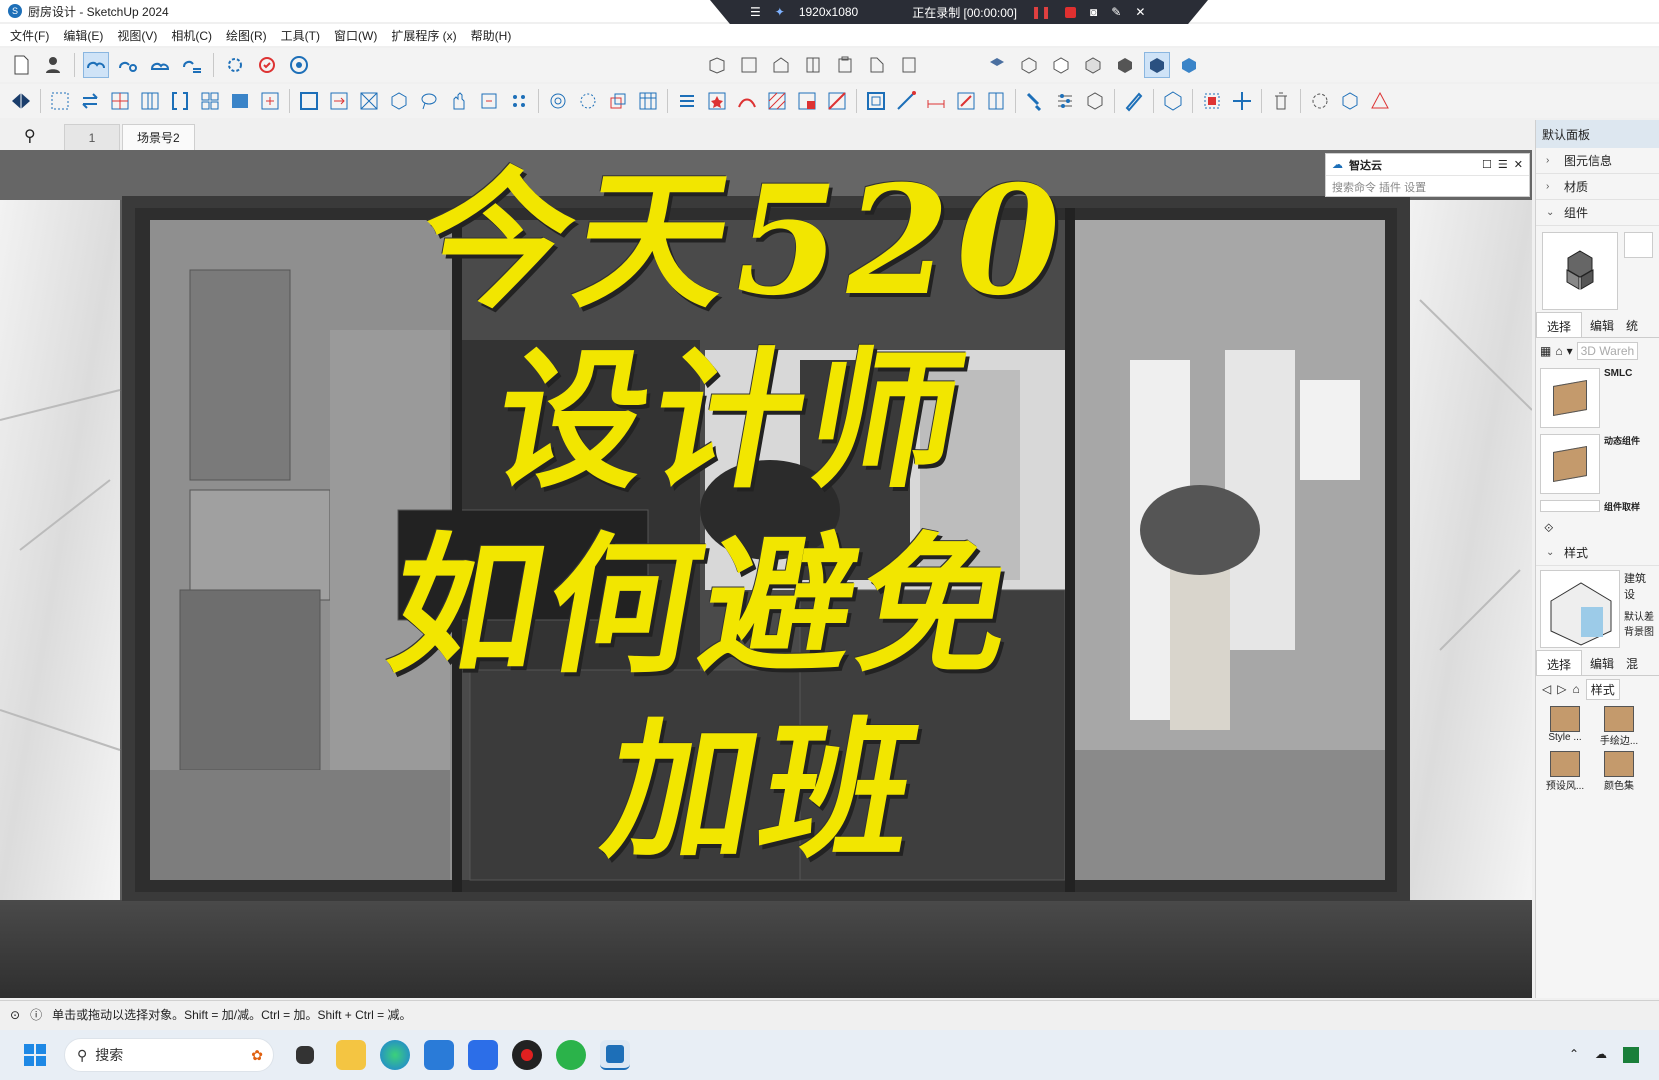  What do you see at coordinates (936, 101) in the screenshot?
I see `tool-dimension-icon` at bounding box center [936, 101].